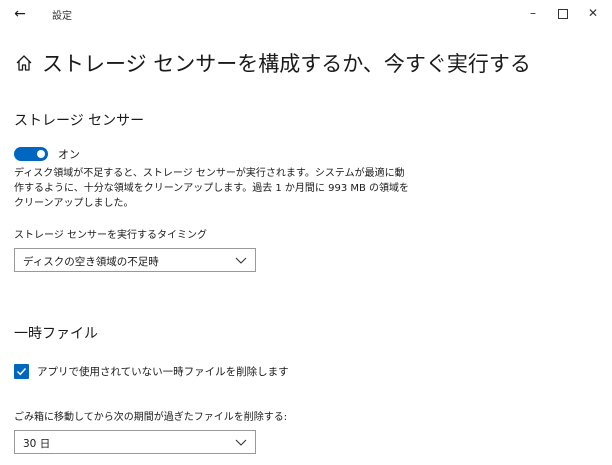  What do you see at coordinates (69, 154) in the screenshot?
I see `toggle-state-label: オン` at bounding box center [69, 154].